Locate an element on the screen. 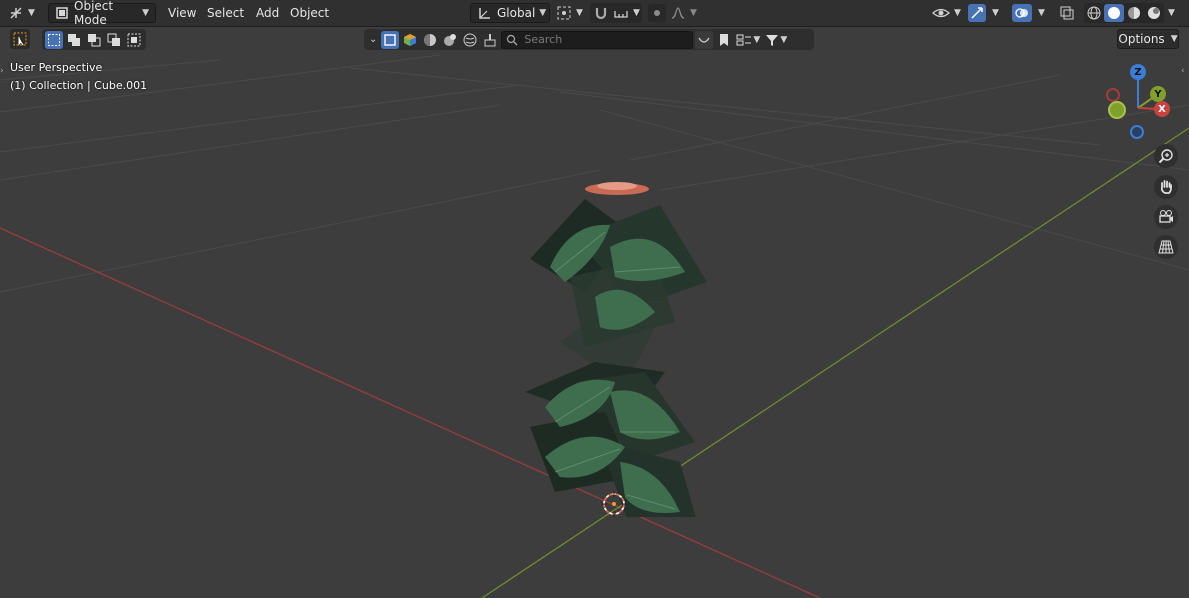  object-filter-button is located at coordinates (390, 39).